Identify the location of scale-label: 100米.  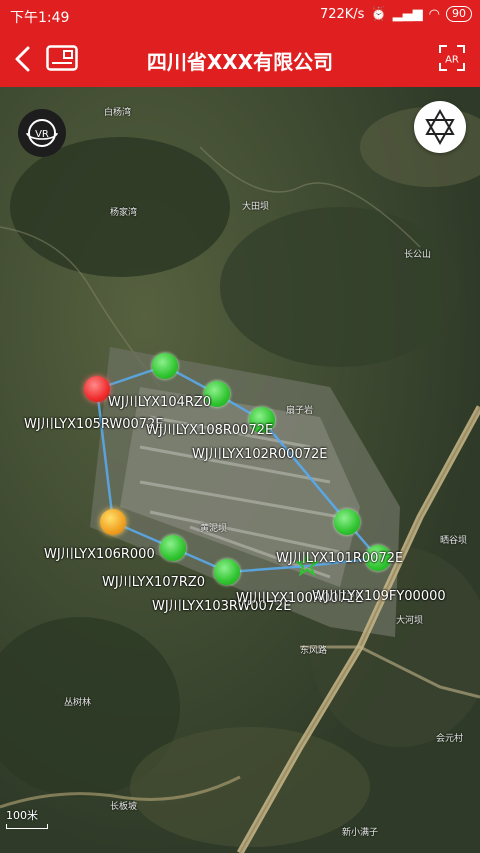
(22, 815).